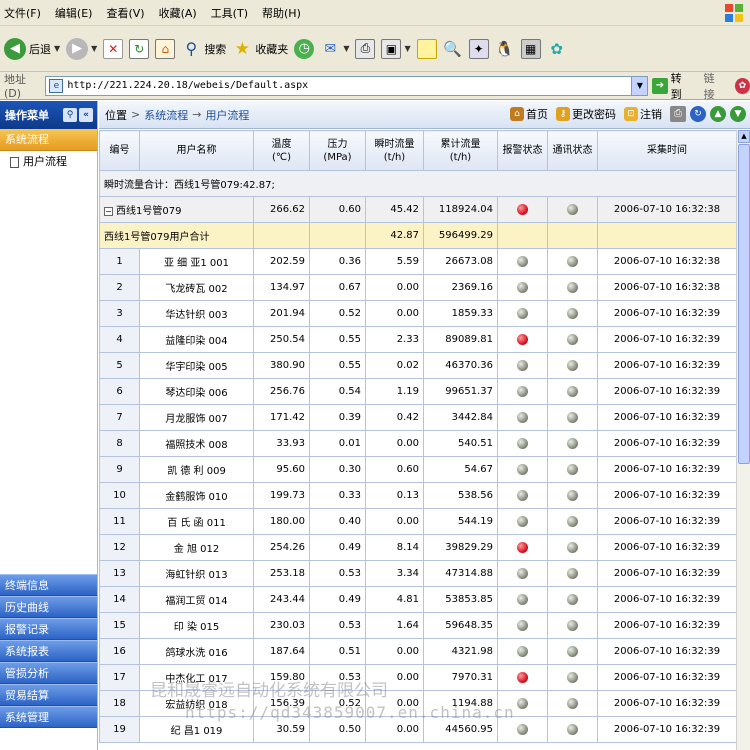  Describe the element at coordinates (48, 695) in the screenshot. I see `sidebar-item-trade-settlement: 贸易结算` at that location.